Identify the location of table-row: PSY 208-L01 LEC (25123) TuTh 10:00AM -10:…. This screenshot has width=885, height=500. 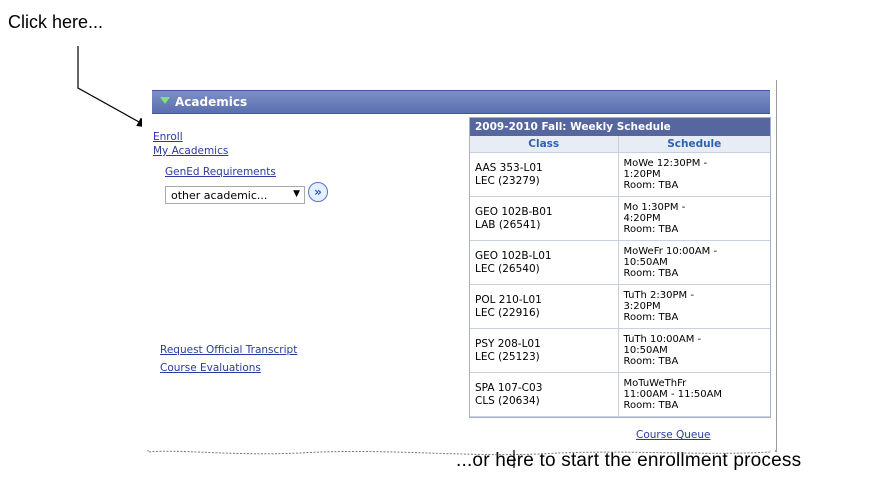
(620, 351).